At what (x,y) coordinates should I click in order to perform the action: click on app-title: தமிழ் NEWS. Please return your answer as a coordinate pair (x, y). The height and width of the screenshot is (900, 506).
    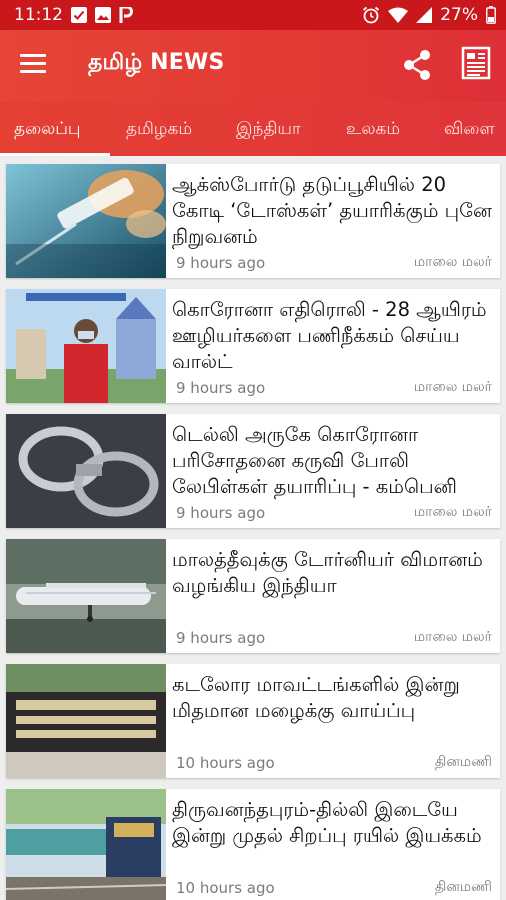
    Looking at the image, I should click on (156, 62).